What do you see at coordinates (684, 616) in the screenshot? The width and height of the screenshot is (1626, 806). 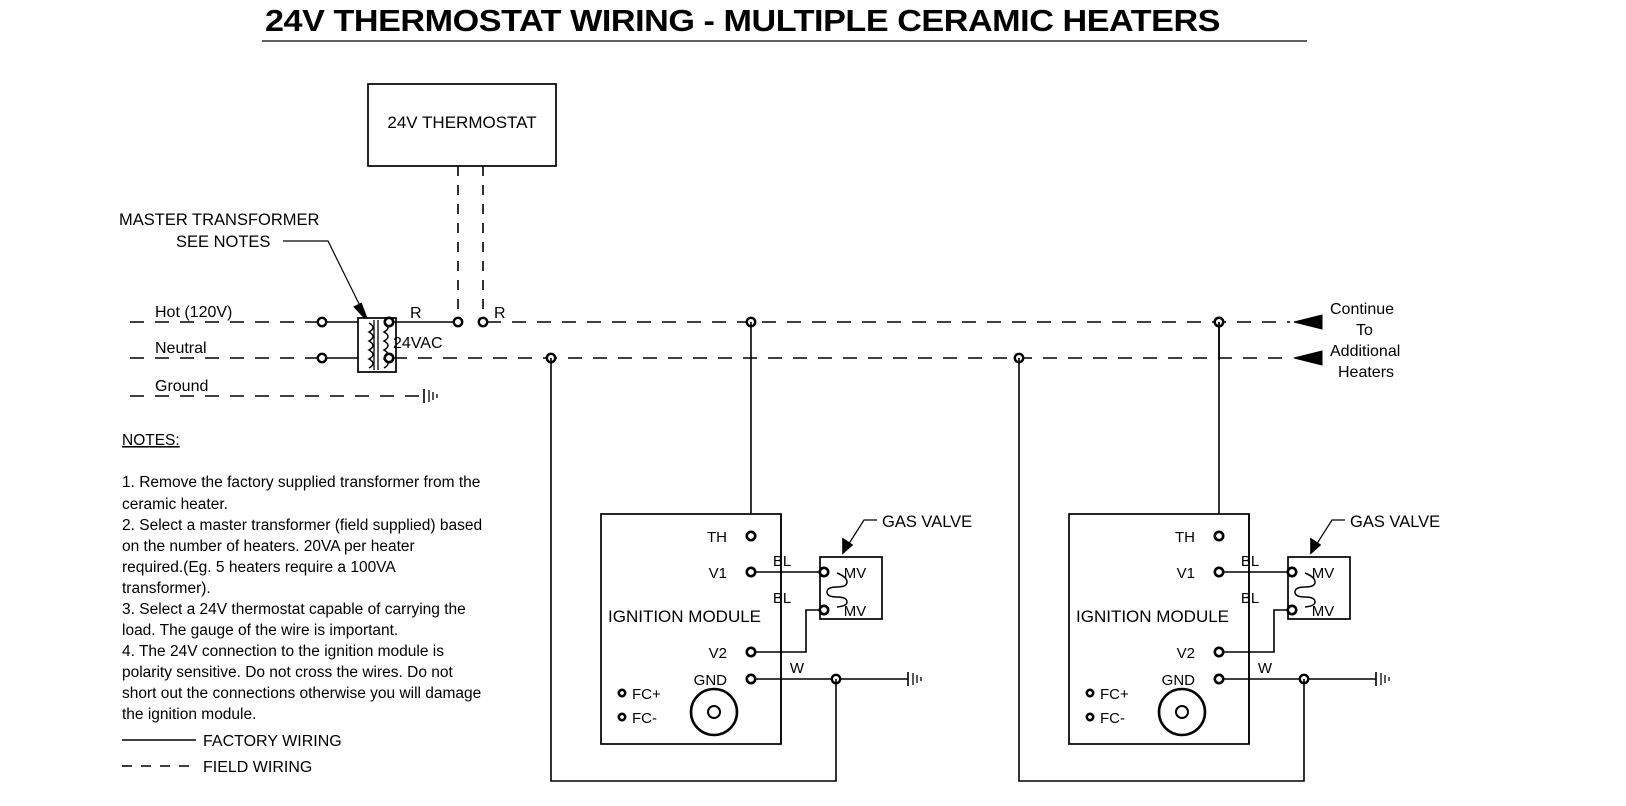 I see `module1-name: IGNITION MODULE` at bounding box center [684, 616].